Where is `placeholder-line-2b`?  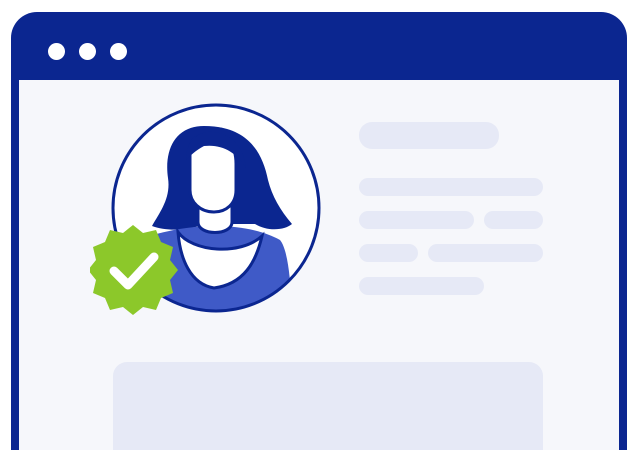
placeholder-line-2b is located at coordinates (513, 220).